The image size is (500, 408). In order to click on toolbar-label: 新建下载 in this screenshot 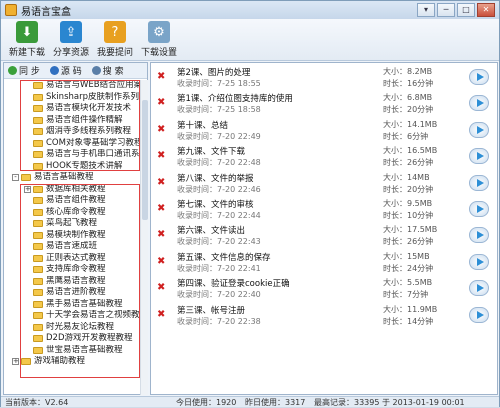, I will do `click(26, 53)`.